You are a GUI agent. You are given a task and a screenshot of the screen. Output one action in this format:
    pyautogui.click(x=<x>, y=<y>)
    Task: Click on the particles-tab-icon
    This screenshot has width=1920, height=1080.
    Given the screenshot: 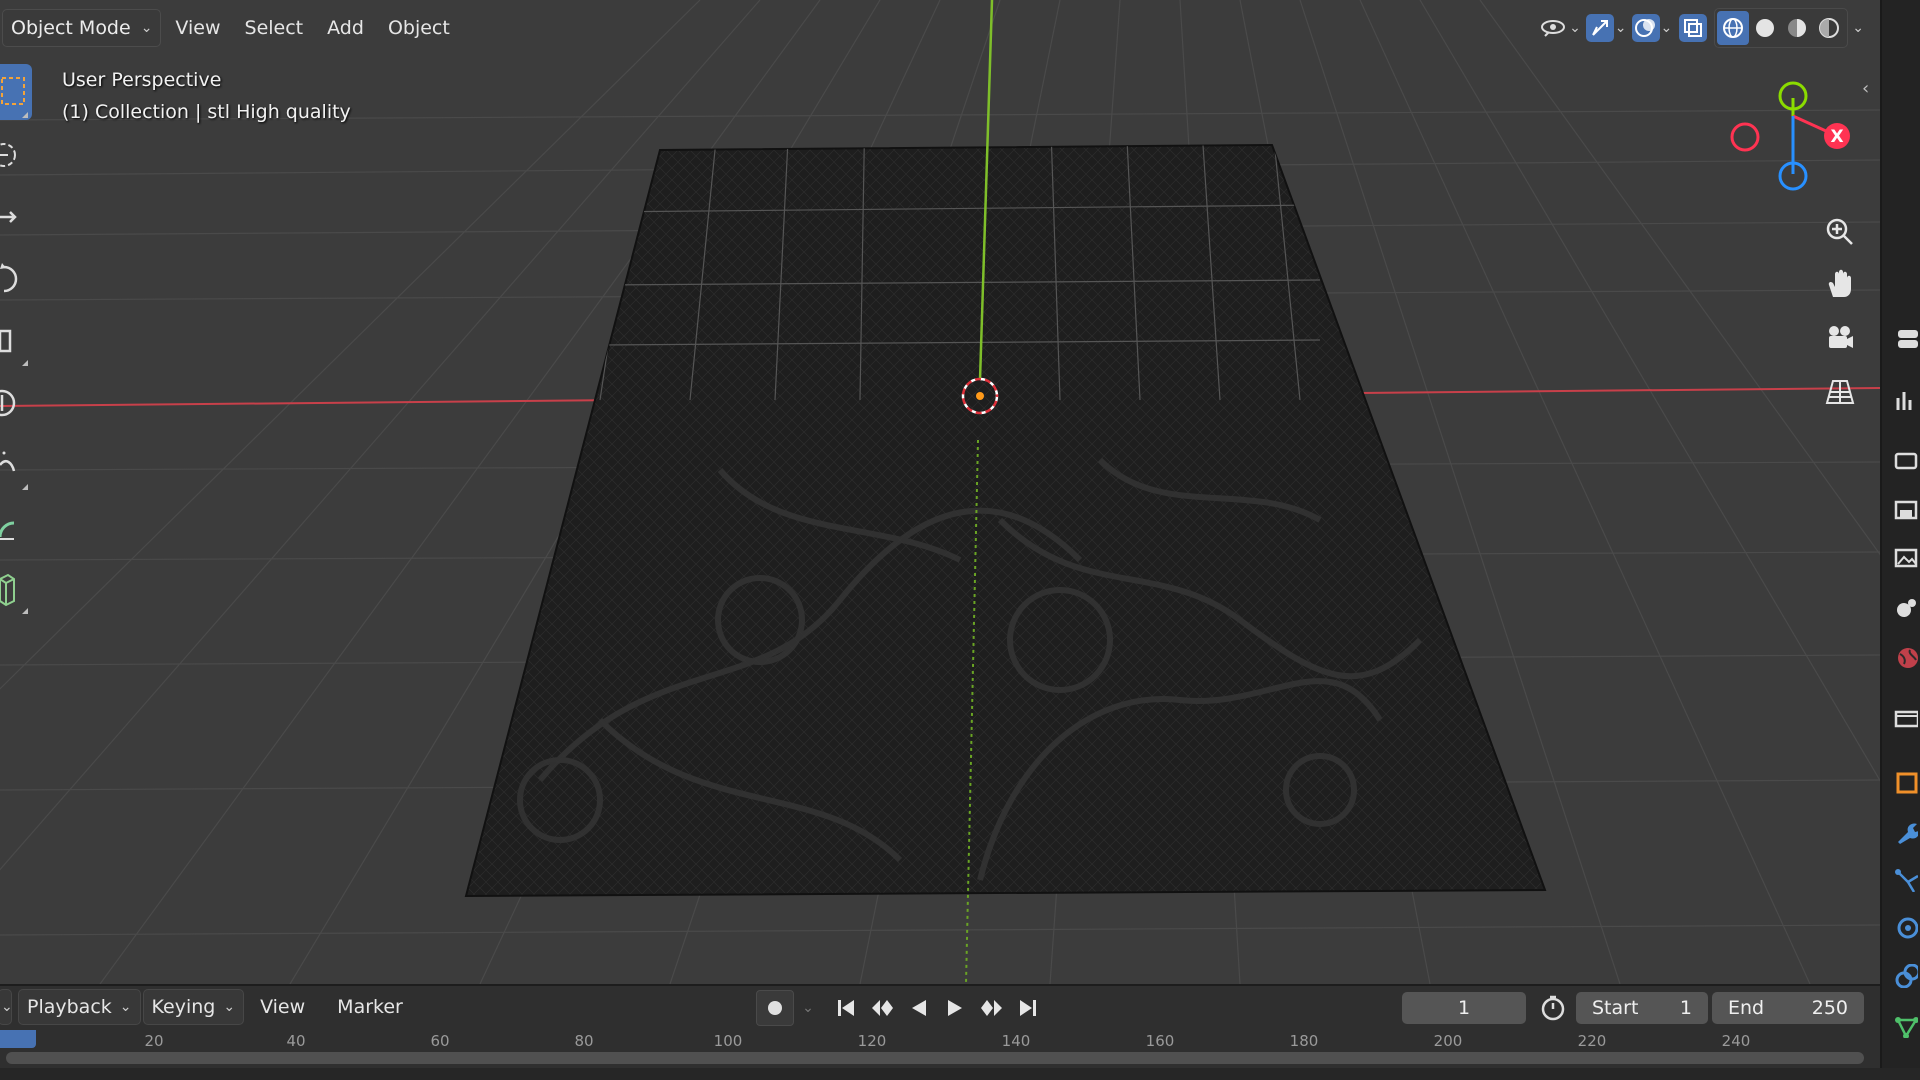 What is the action you would take?
    pyautogui.click(x=1905, y=880)
    